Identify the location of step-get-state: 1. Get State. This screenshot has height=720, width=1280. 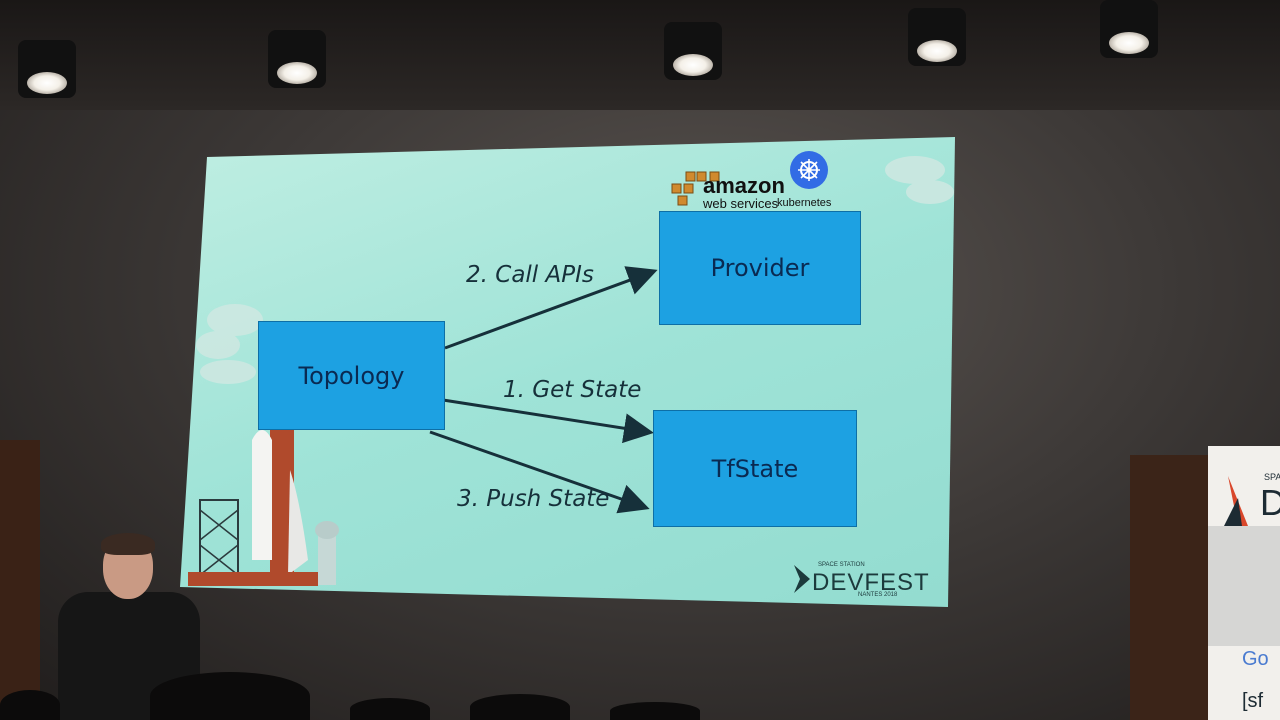
(572, 390).